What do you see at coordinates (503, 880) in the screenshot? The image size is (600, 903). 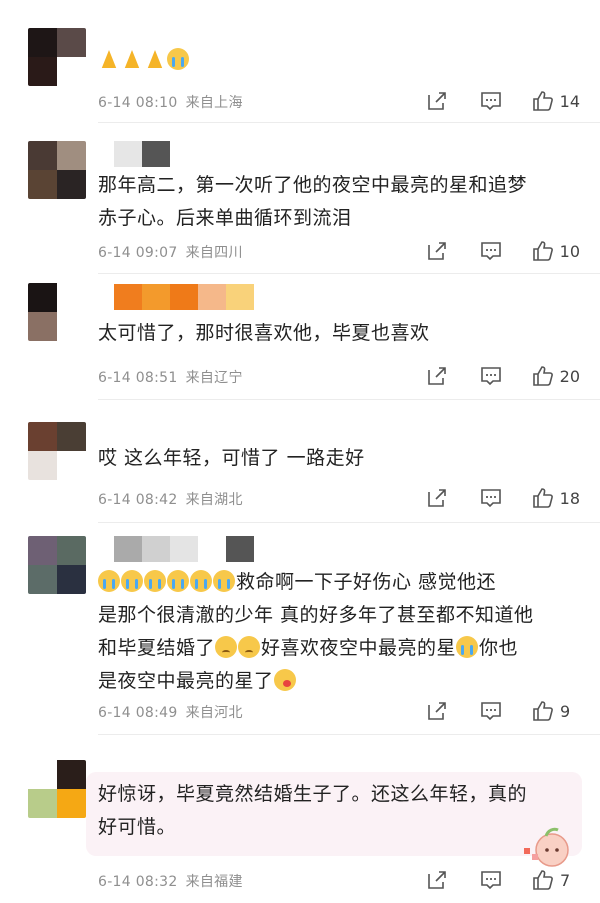 I see `comment-actions: 7` at bounding box center [503, 880].